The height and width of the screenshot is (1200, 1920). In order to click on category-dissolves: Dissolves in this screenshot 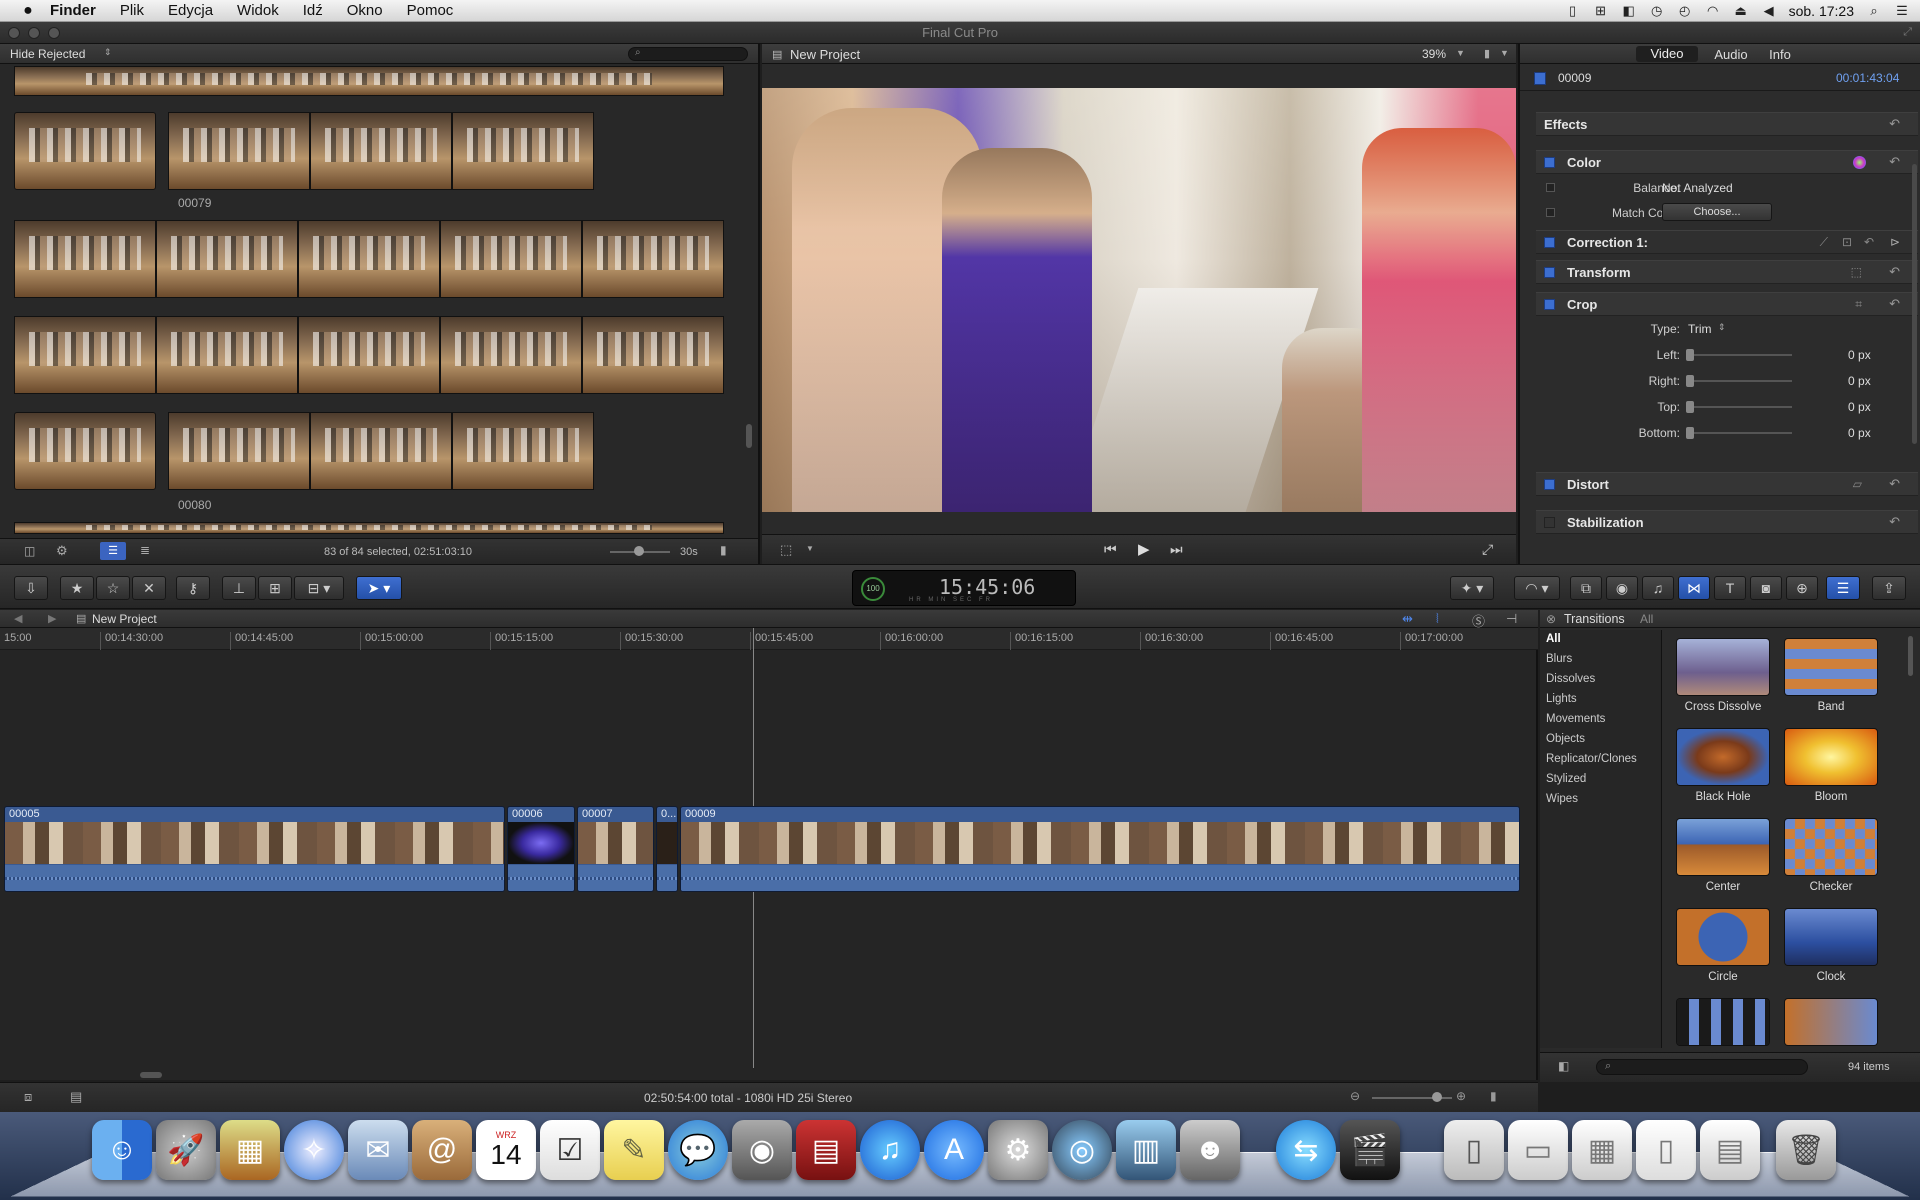, I will do `click(1570, 679)`.